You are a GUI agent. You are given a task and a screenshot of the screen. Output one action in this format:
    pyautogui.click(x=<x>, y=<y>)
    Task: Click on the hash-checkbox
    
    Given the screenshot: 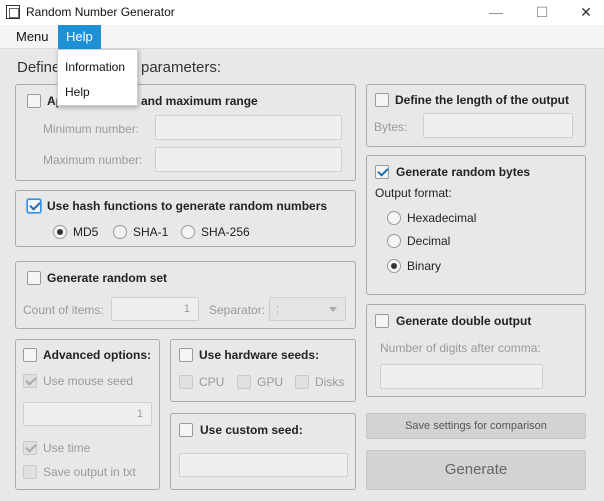 What is the action you would take?
    pyautogui.click(x=34, y=206)
    